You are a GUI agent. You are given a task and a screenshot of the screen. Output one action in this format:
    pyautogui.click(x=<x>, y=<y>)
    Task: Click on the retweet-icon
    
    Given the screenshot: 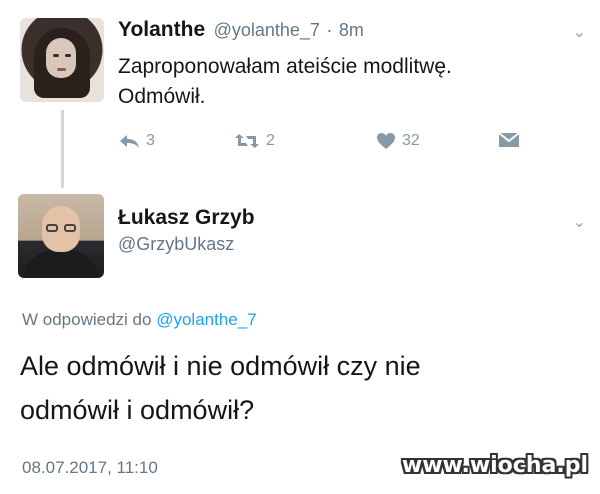 What is the action you would take?
    pyautogui.click(x=247, y=141)
    